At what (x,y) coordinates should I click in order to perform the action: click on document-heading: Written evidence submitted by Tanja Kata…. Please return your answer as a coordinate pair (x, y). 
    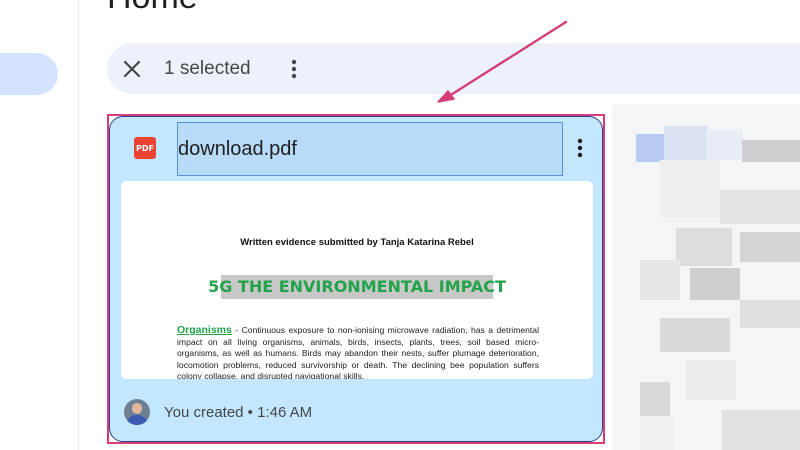
    Looking at the image, I should click on (357, 242).